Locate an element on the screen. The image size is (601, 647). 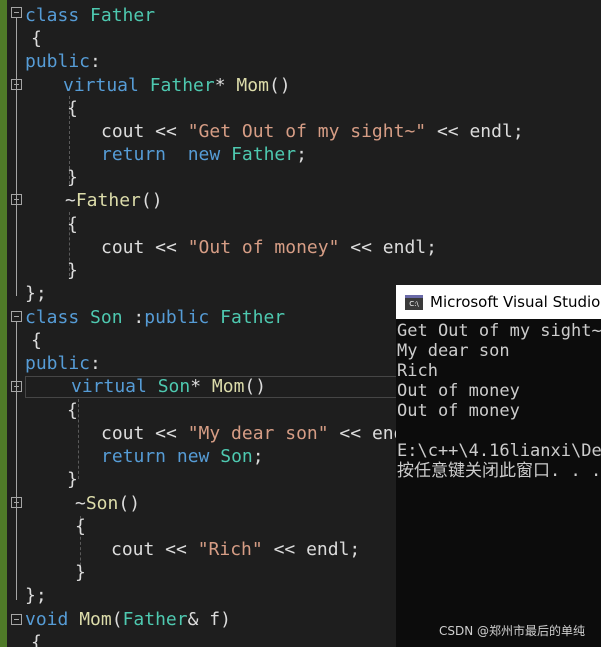
console-title: Microsoft Visual Studio is located at coordinates (515, 302).